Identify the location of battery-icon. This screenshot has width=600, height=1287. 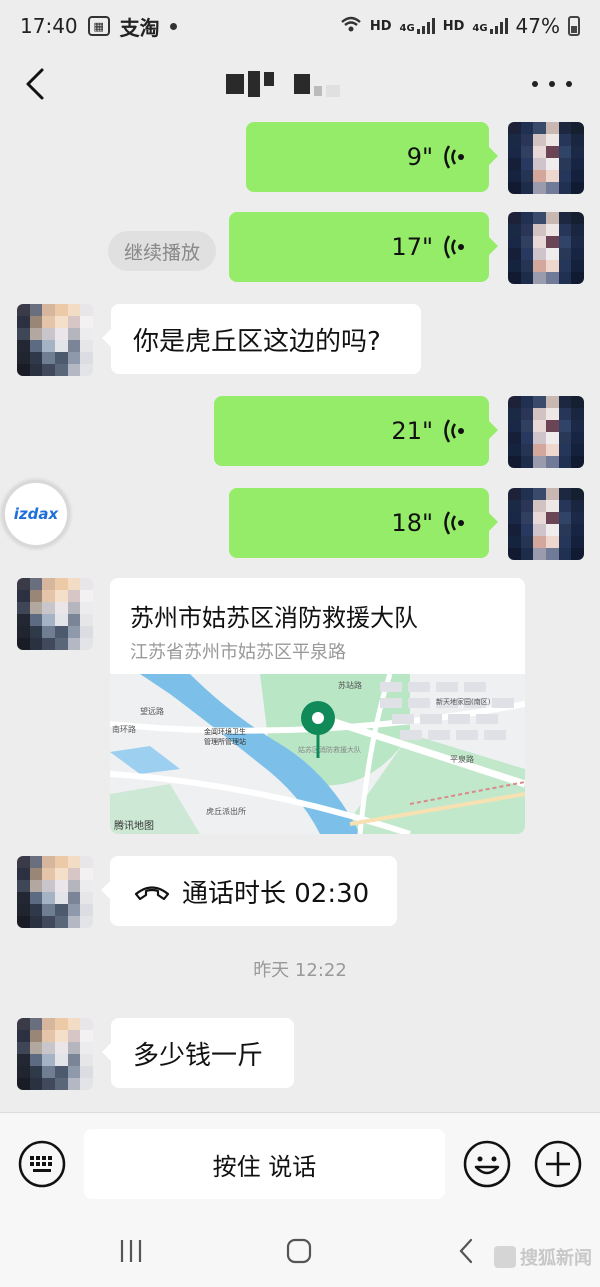
(574, 26).